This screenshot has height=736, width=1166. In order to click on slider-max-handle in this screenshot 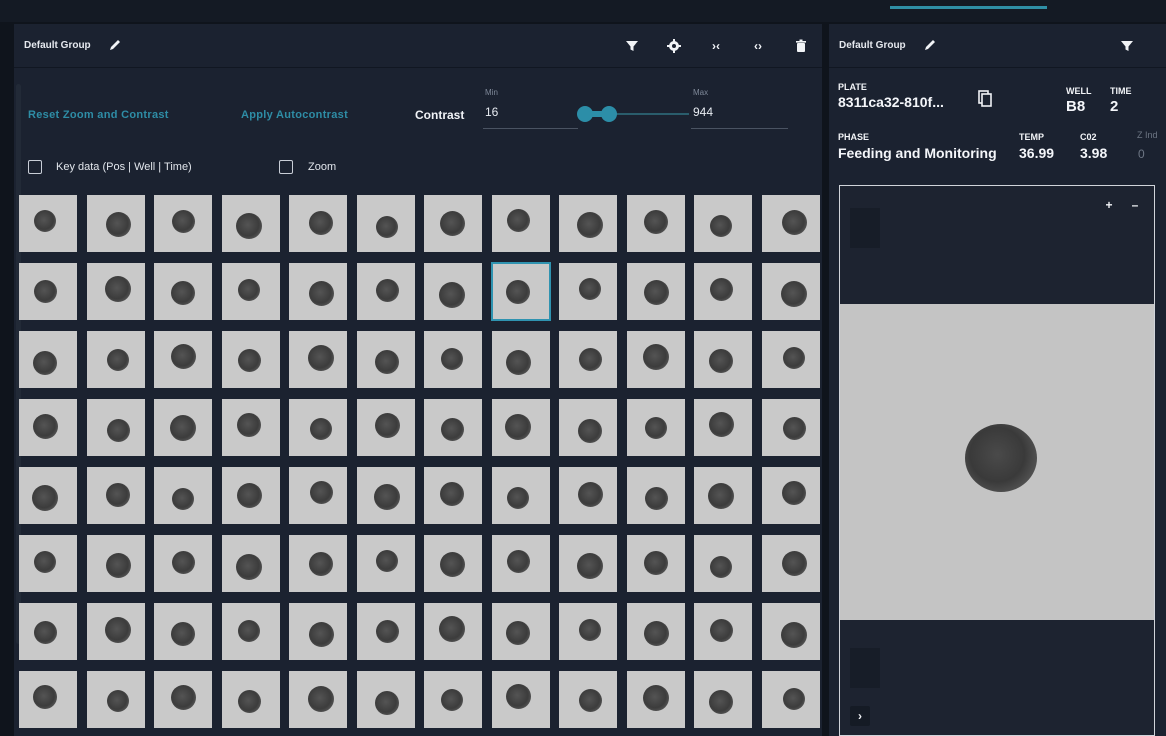, I will do `click(609, 114)`.